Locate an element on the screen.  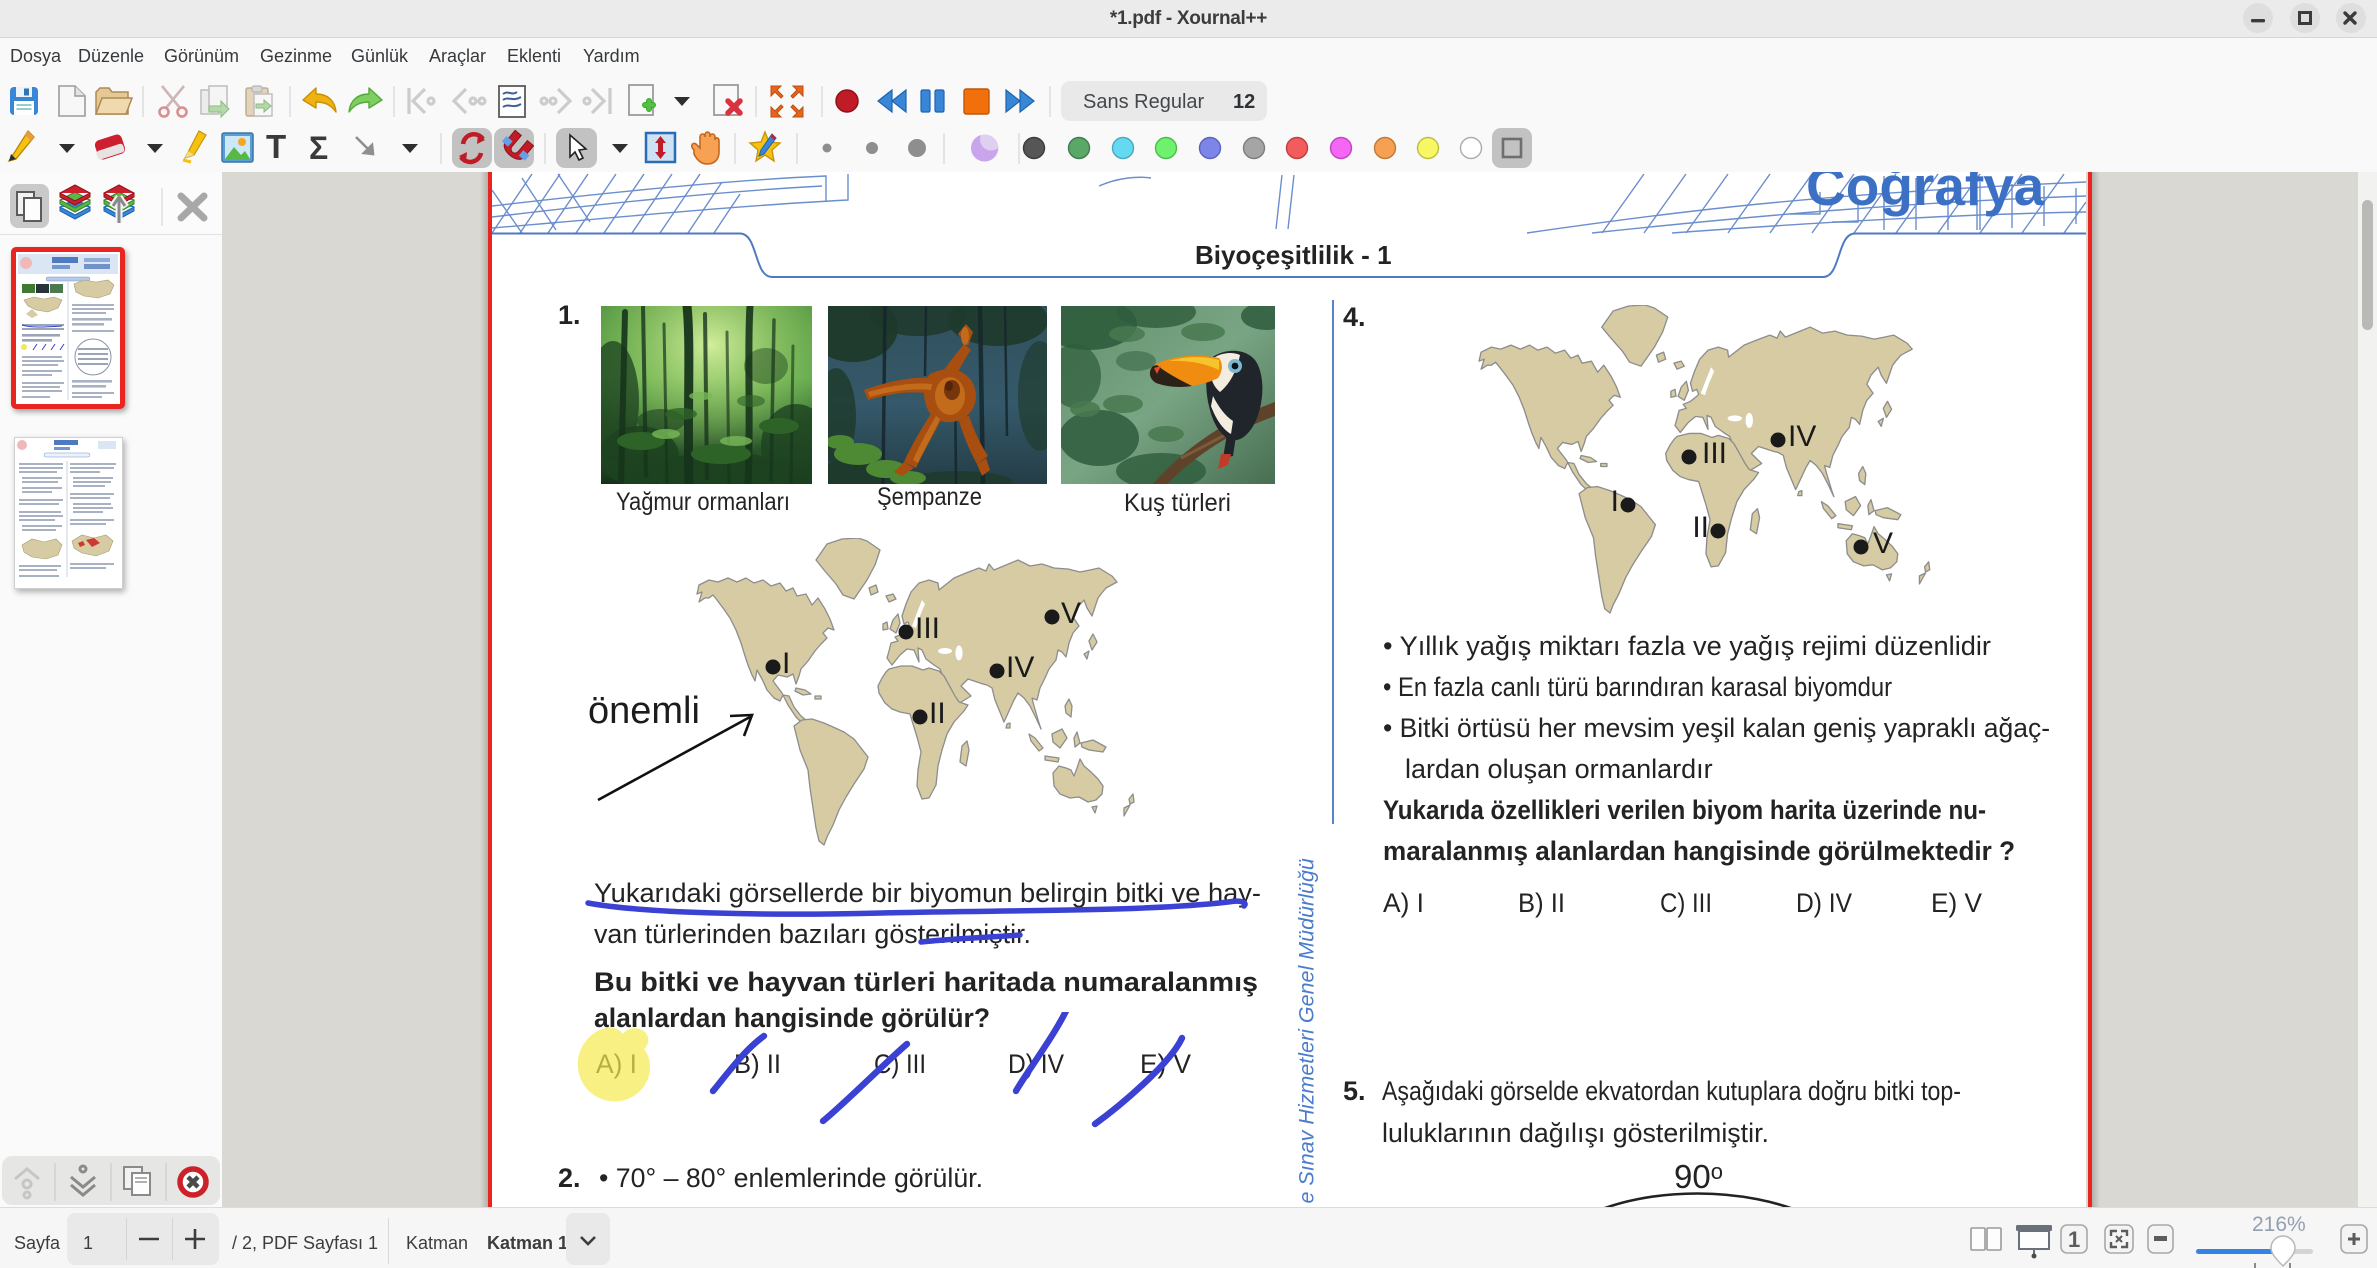
svg-text: 216% is located at coordinates (2279, 1224).